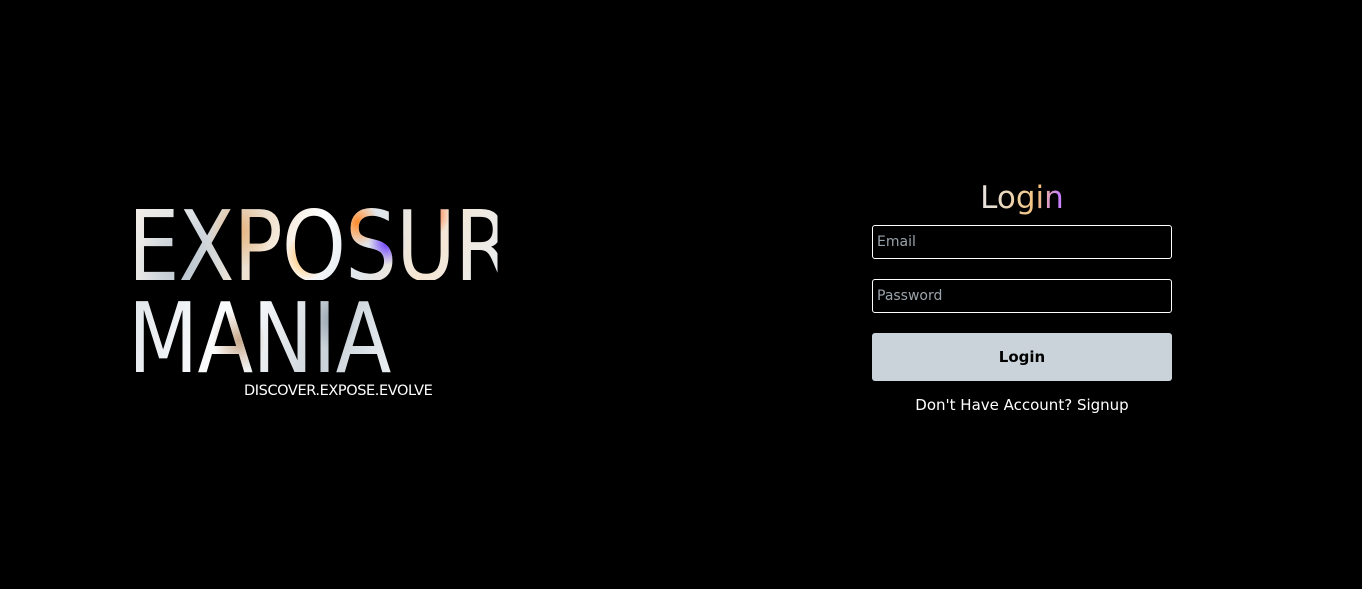  I want to click on brand-logo-line-1: EXPOSURE, so click(345, 246).